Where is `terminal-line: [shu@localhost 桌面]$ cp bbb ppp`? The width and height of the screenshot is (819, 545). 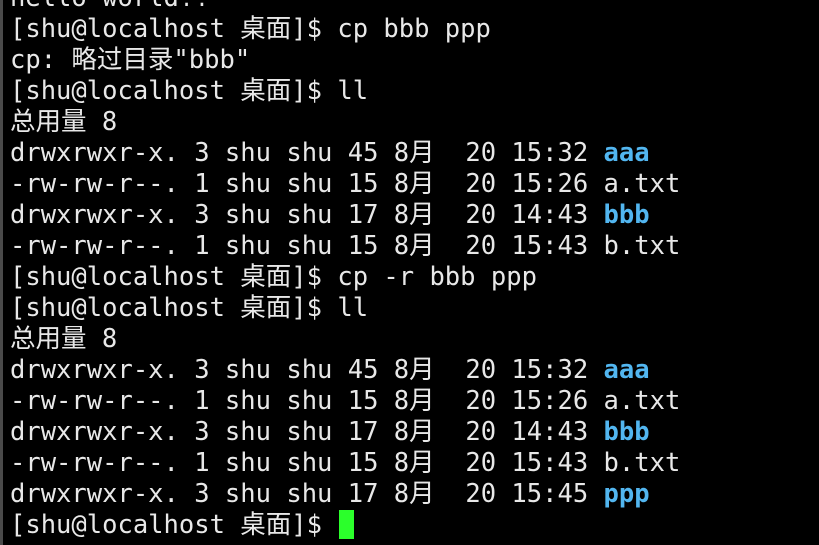 terminal-line: [shu@localhost 桌面]$ cp bbb ppp is located at coordinates (345, 29).